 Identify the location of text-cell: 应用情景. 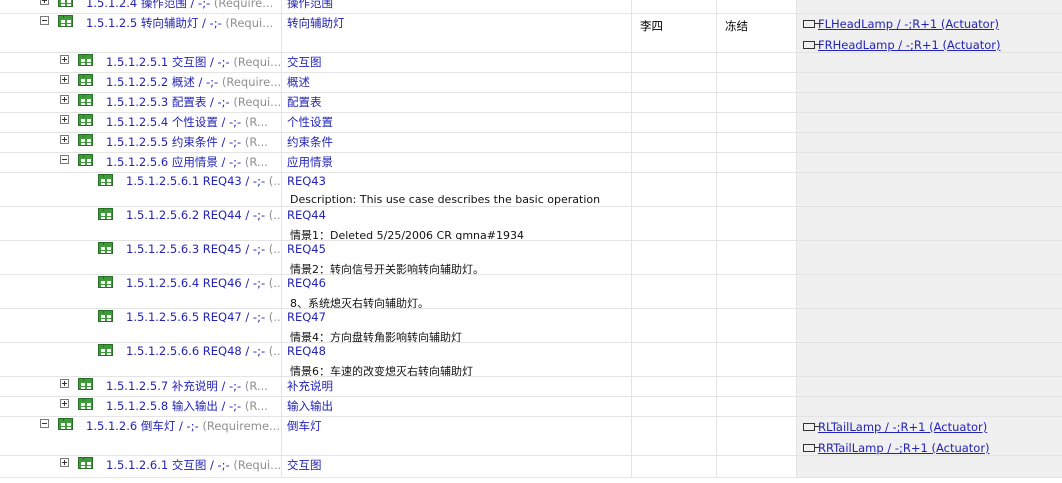
(457, 162).